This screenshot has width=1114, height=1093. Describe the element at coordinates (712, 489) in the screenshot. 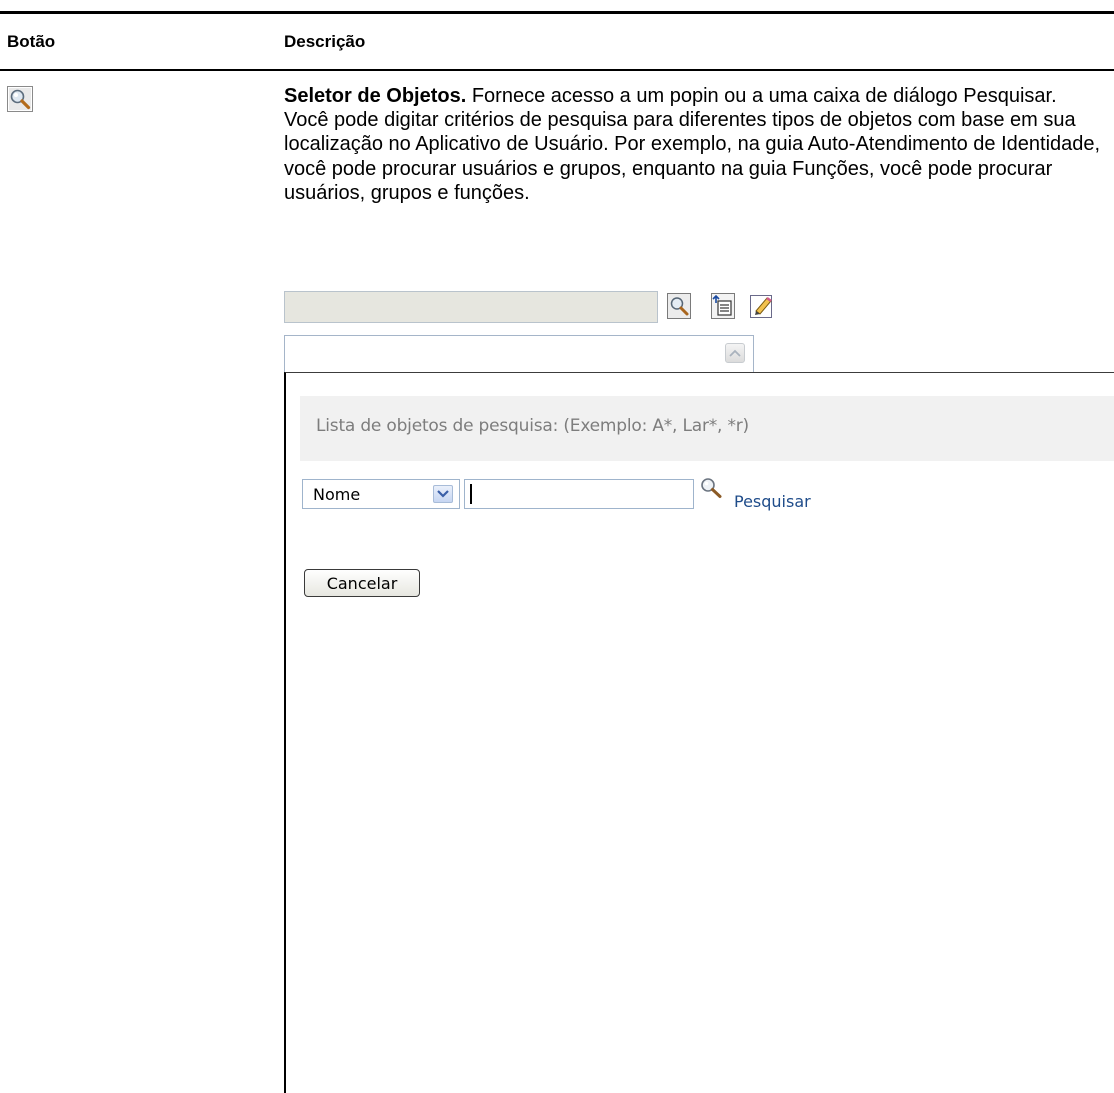

I see `magnifier-icon` at that location.